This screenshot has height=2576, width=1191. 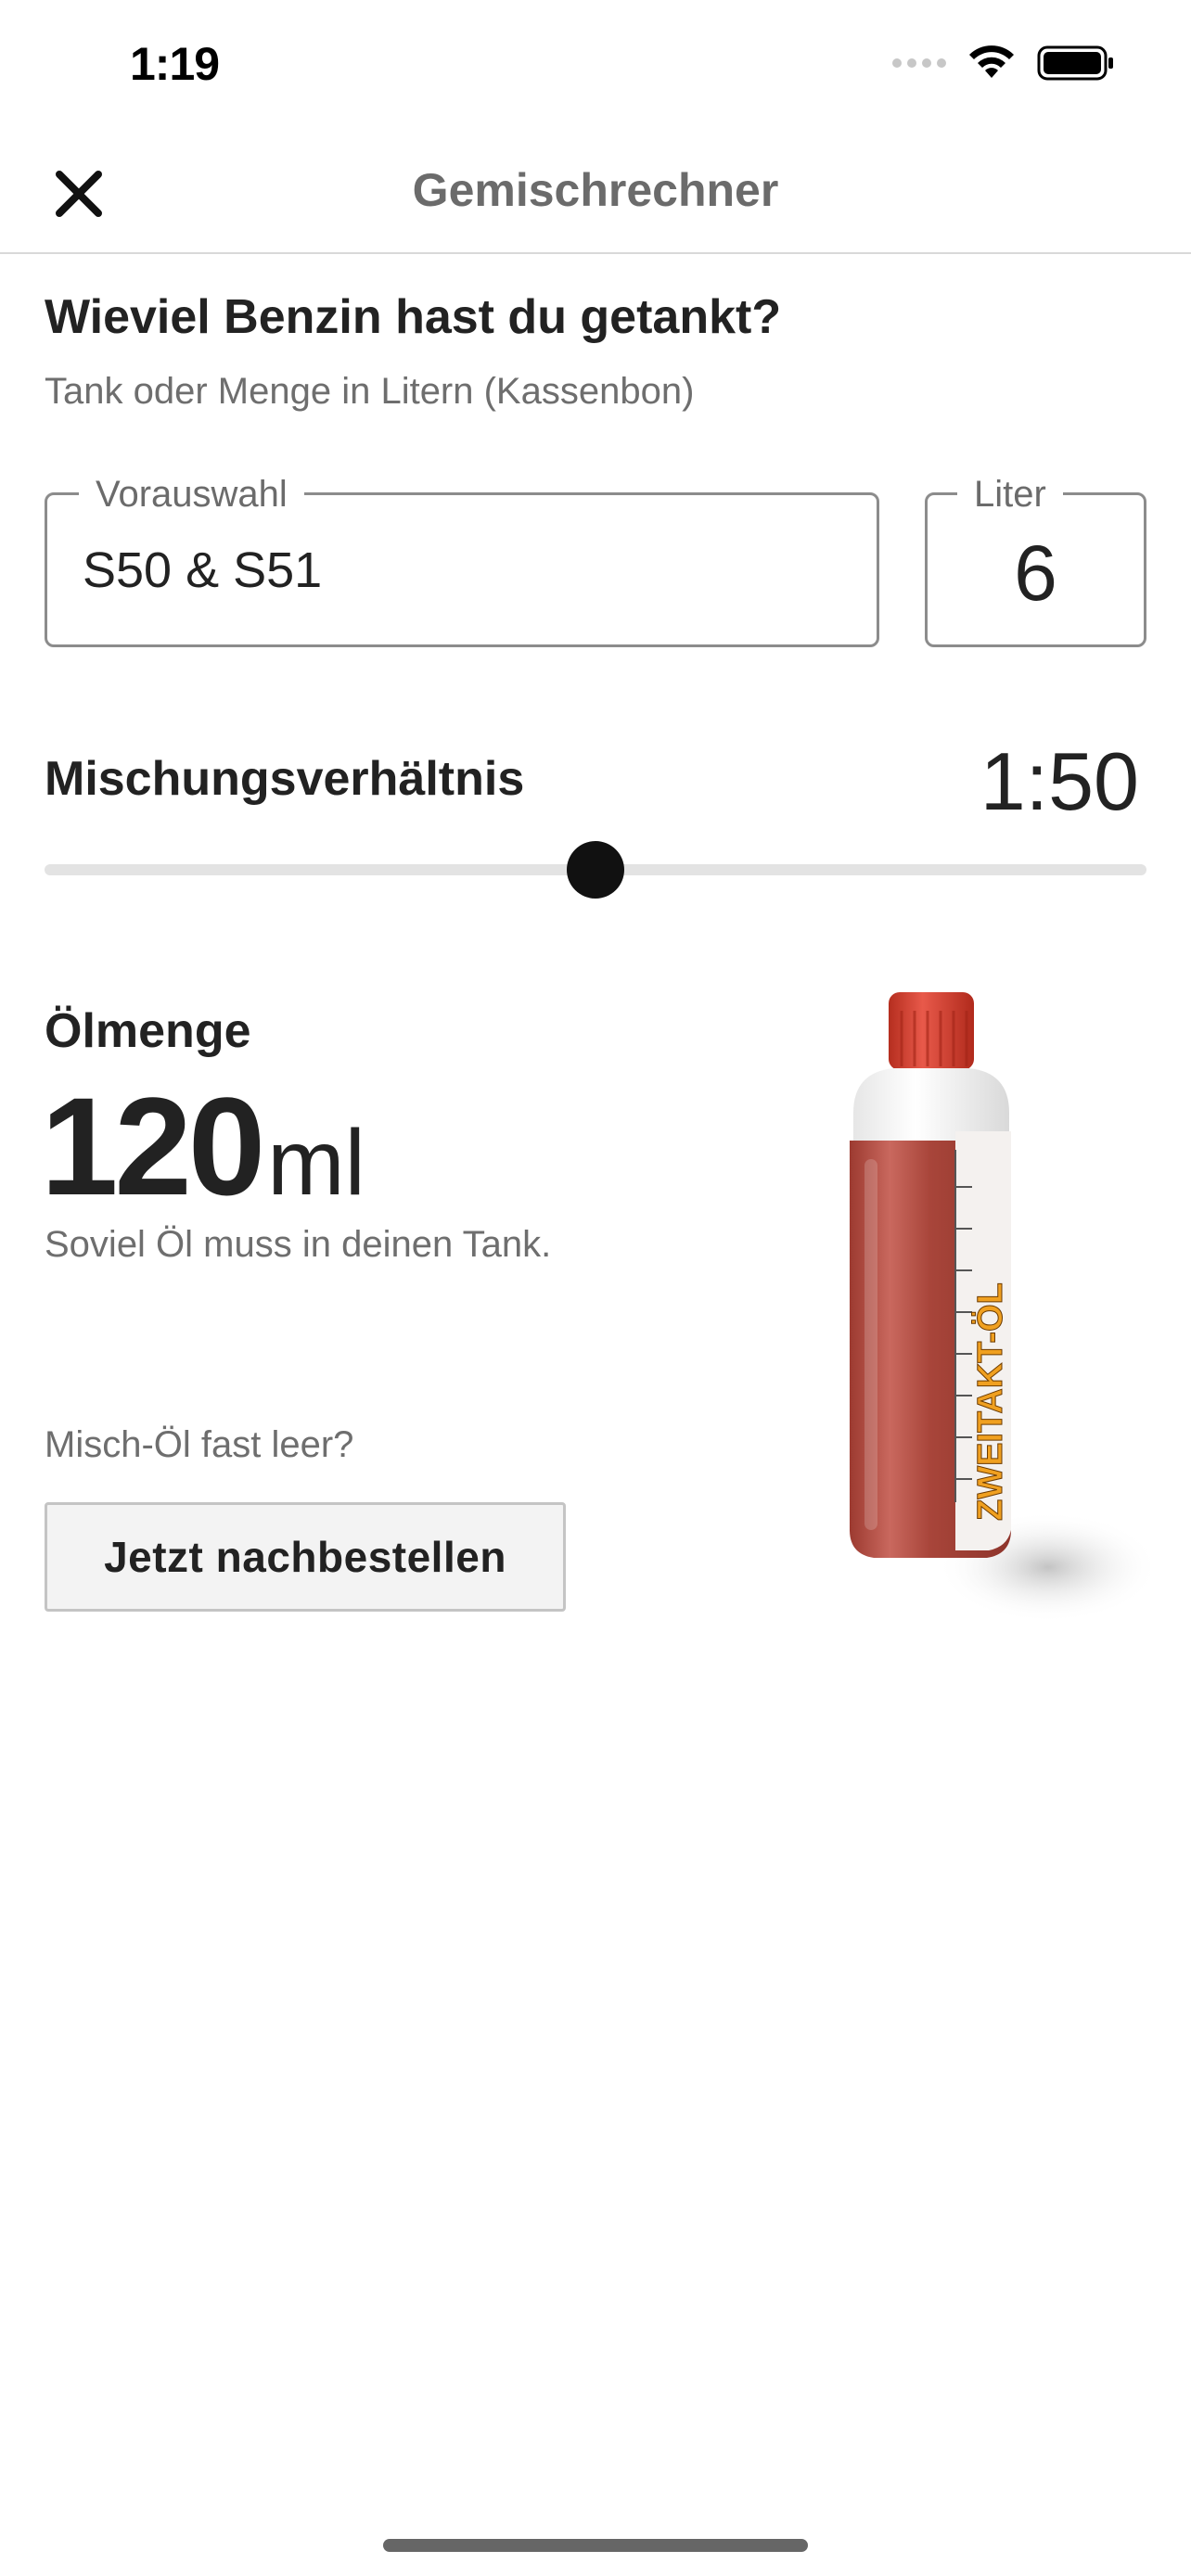 I want to click on wifi-icon, so click(x=992, y=61).